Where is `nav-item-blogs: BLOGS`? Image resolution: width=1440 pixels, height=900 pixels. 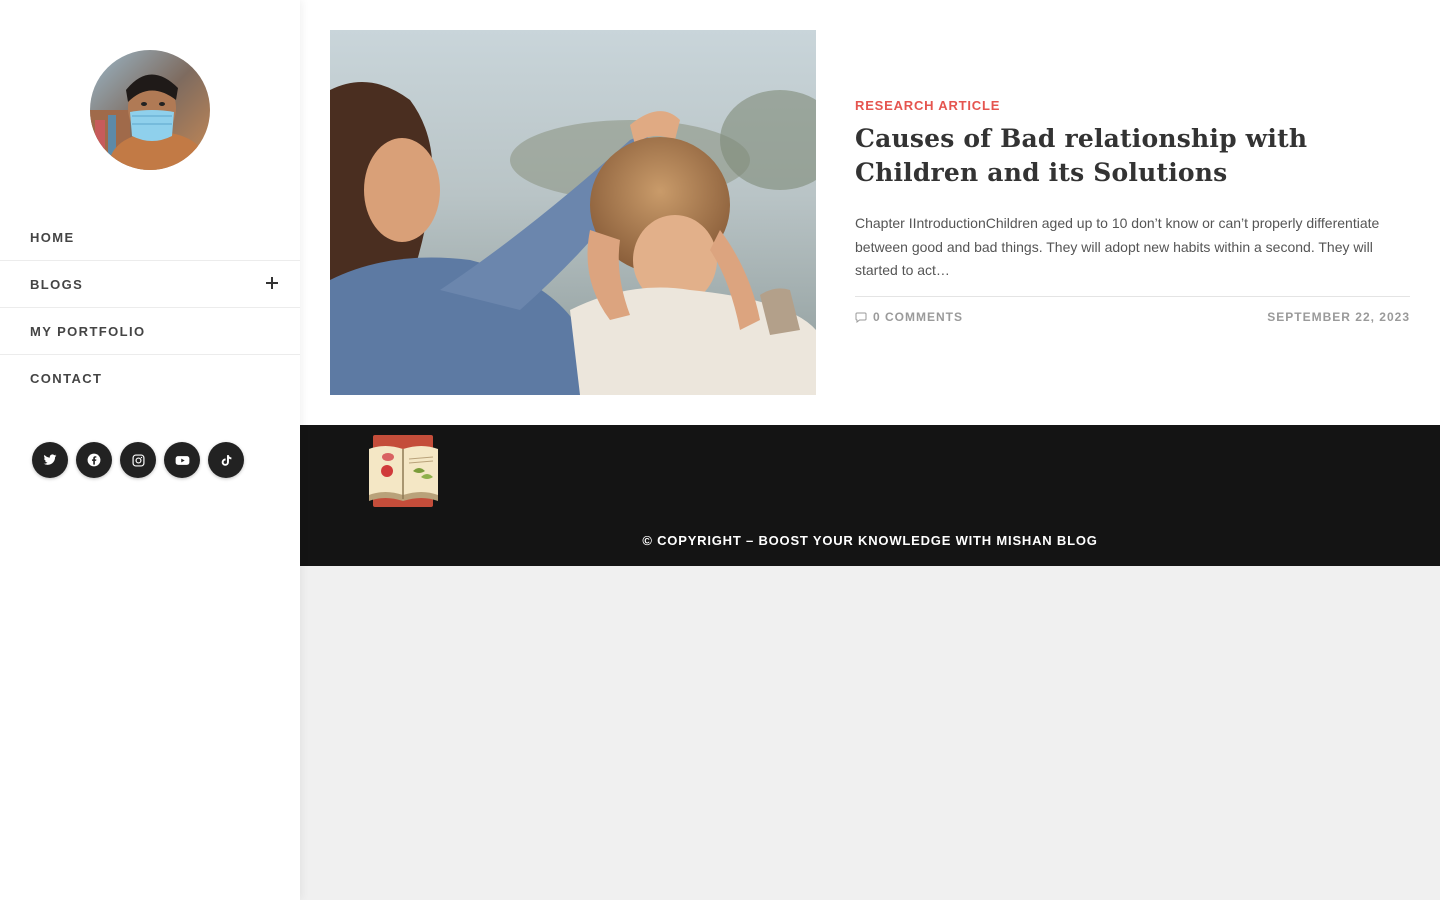
nav-item-blogs: BLOGS is located at coordinates (150, 284).